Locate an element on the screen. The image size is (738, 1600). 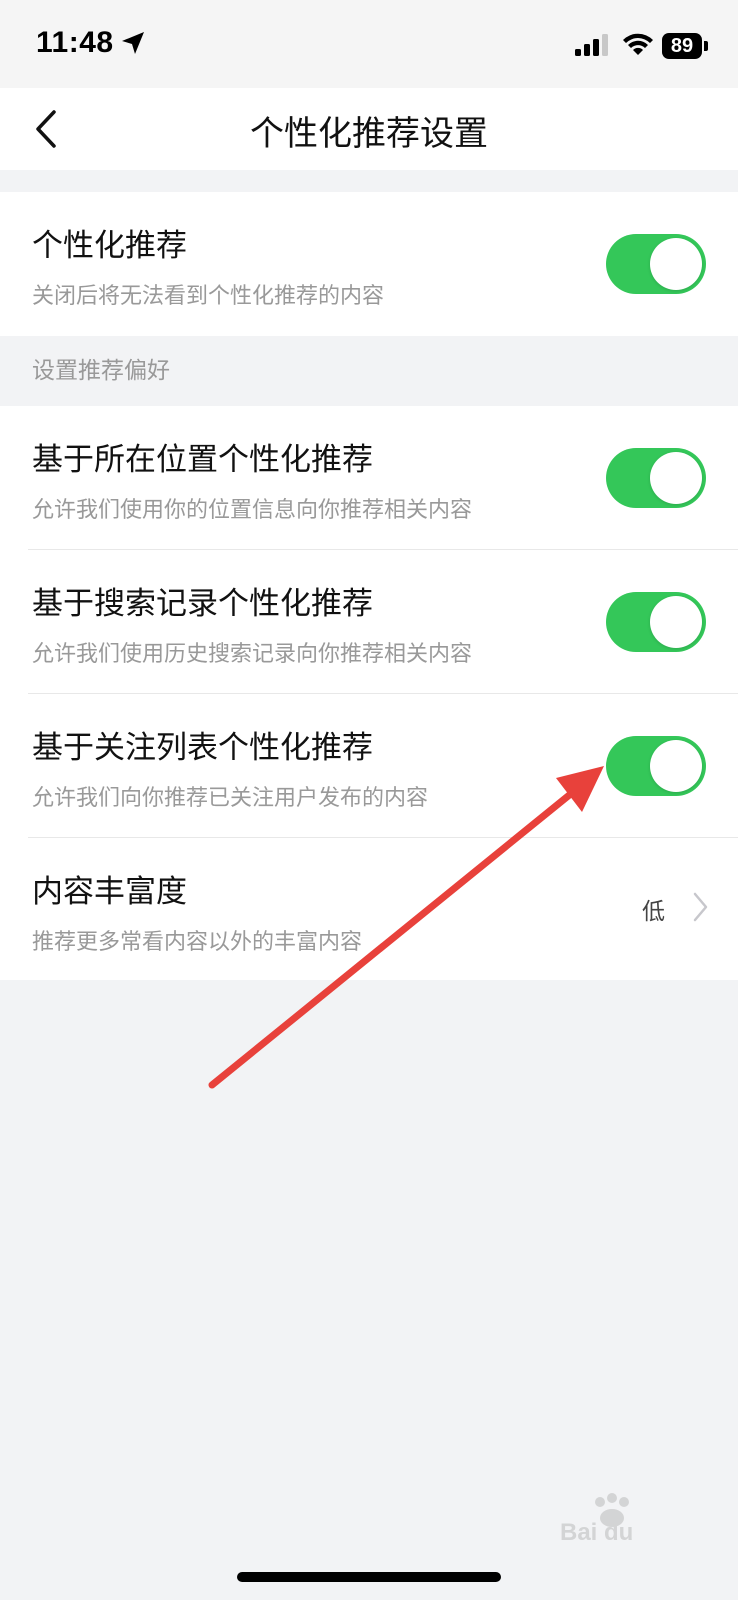
following-recommend-toggle is located at coordinates (656, 766).